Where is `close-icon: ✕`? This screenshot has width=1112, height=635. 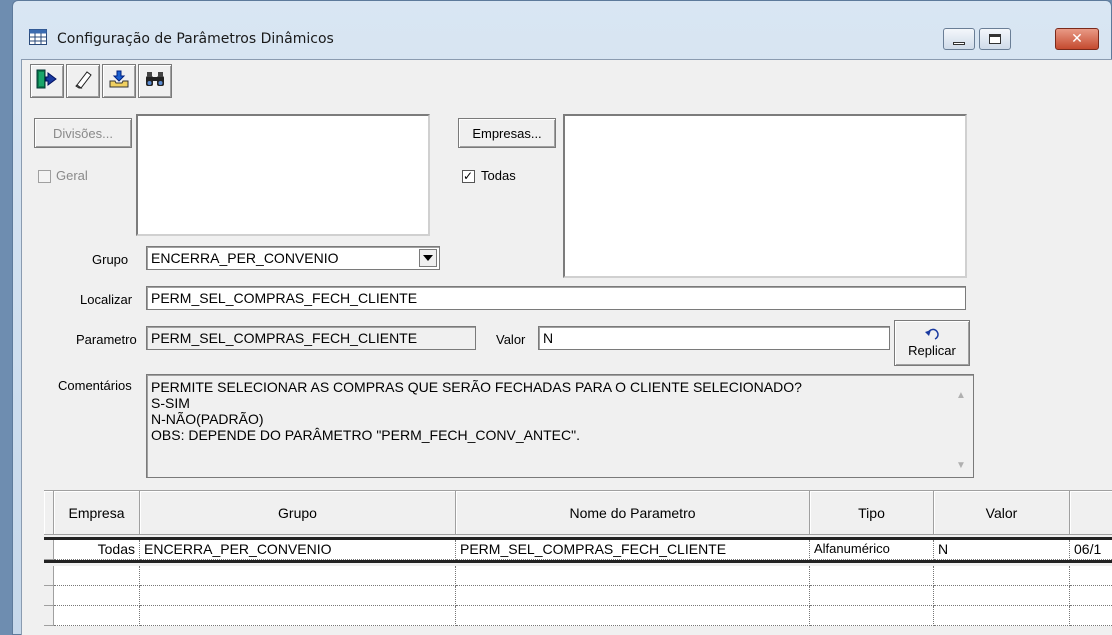
close-icon: ✕ is located at coordinates (1077, 39).